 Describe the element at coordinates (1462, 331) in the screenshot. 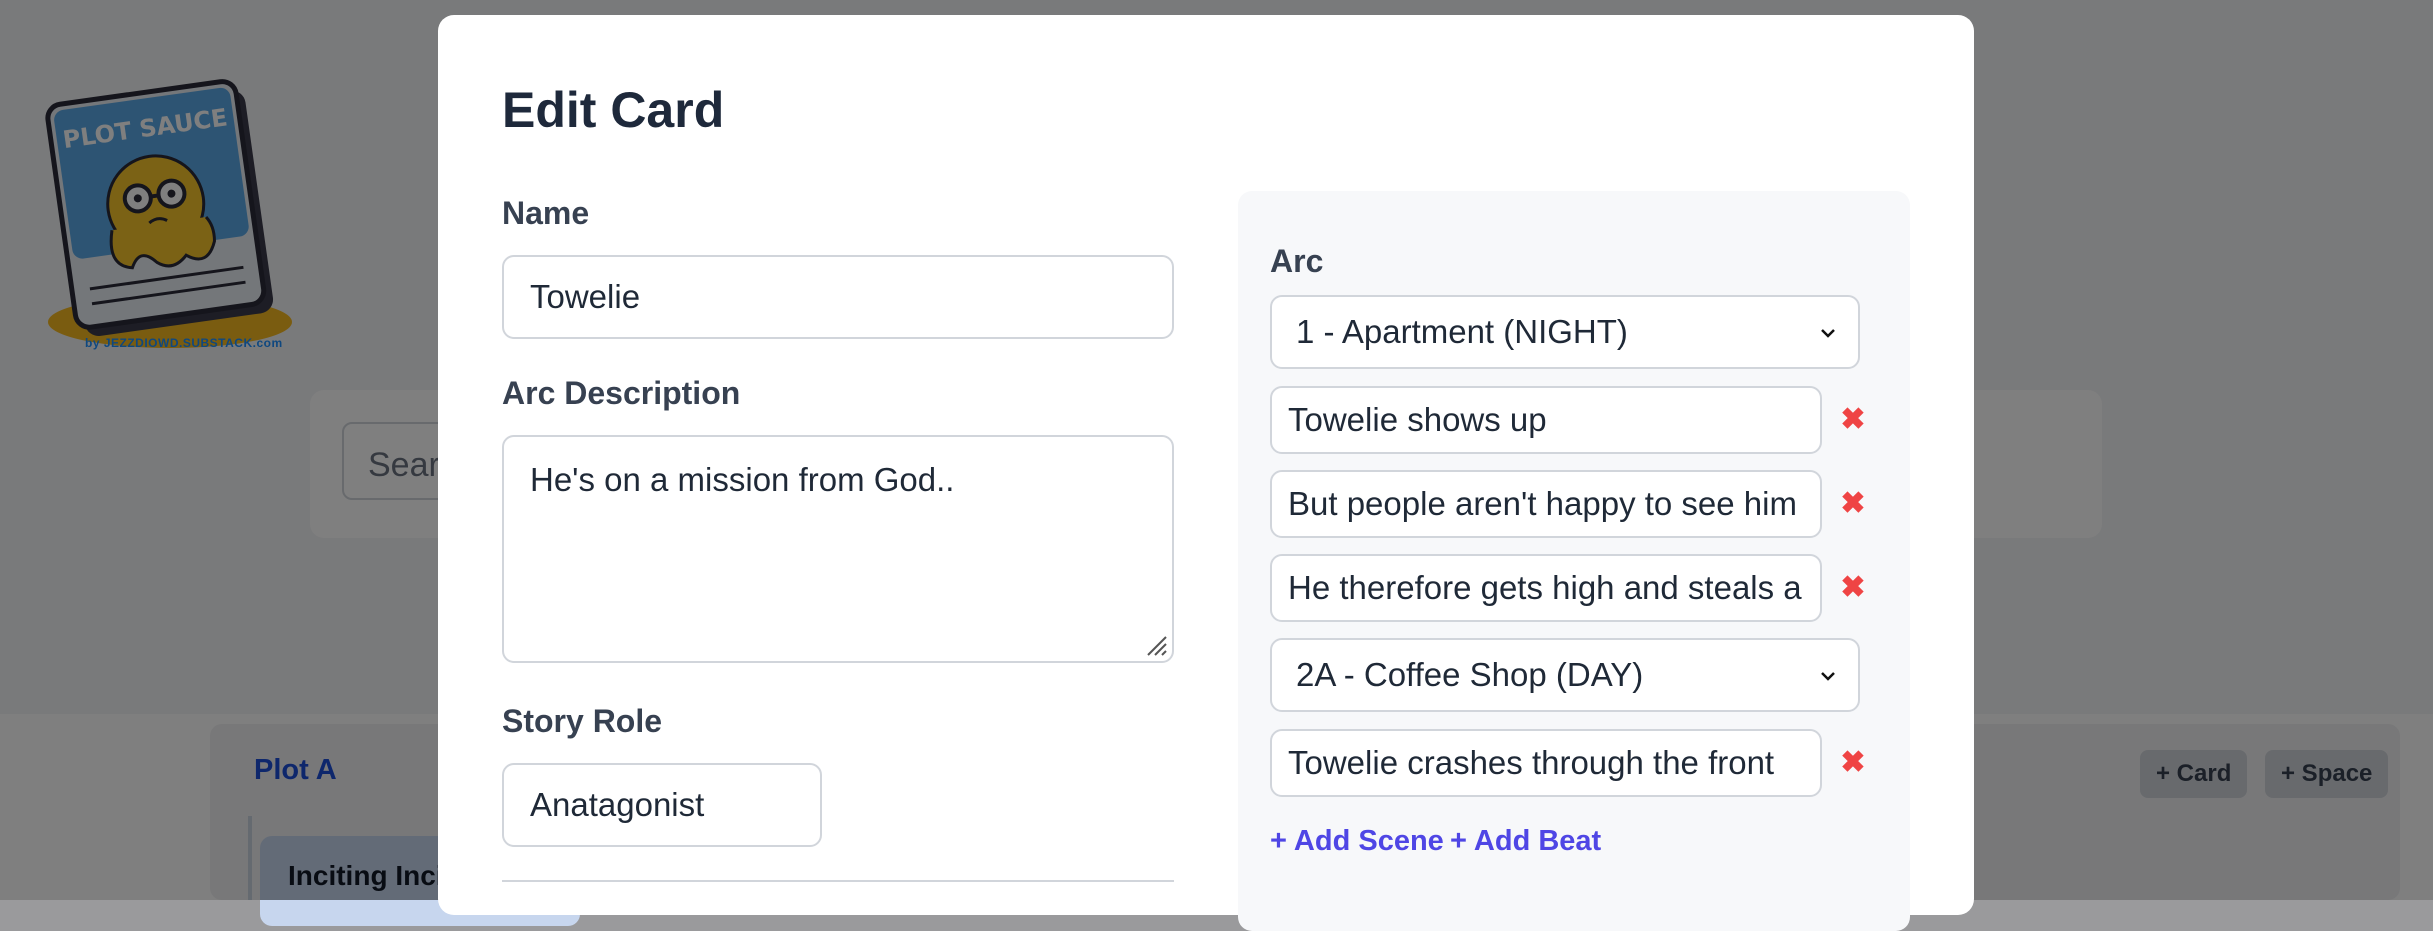

I see `scene-select-value: 1 - Apartment (NIGHT)` at that location.